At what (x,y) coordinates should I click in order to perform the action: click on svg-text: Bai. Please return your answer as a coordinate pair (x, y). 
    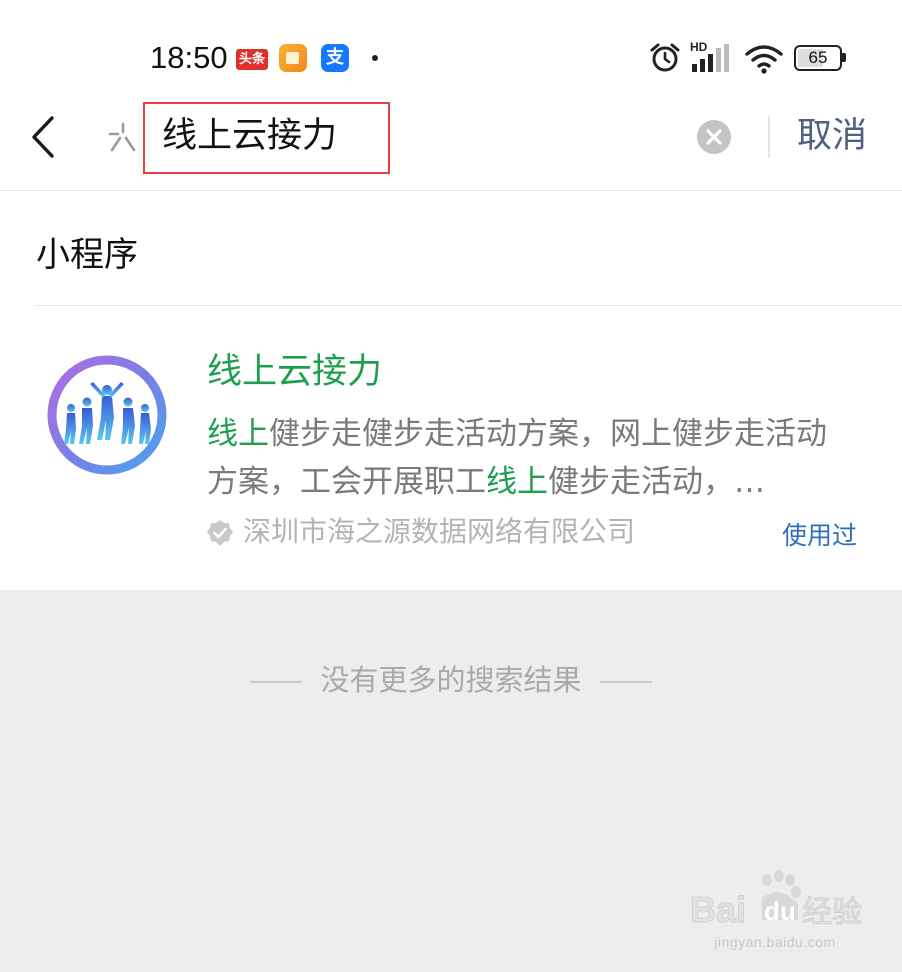
    Looking at the image, I should click on (718, 909).